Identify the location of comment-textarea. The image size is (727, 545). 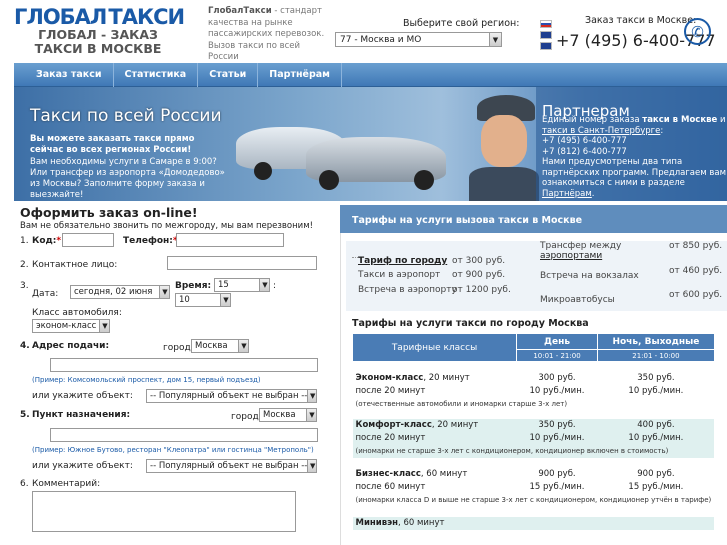
(164, 511).